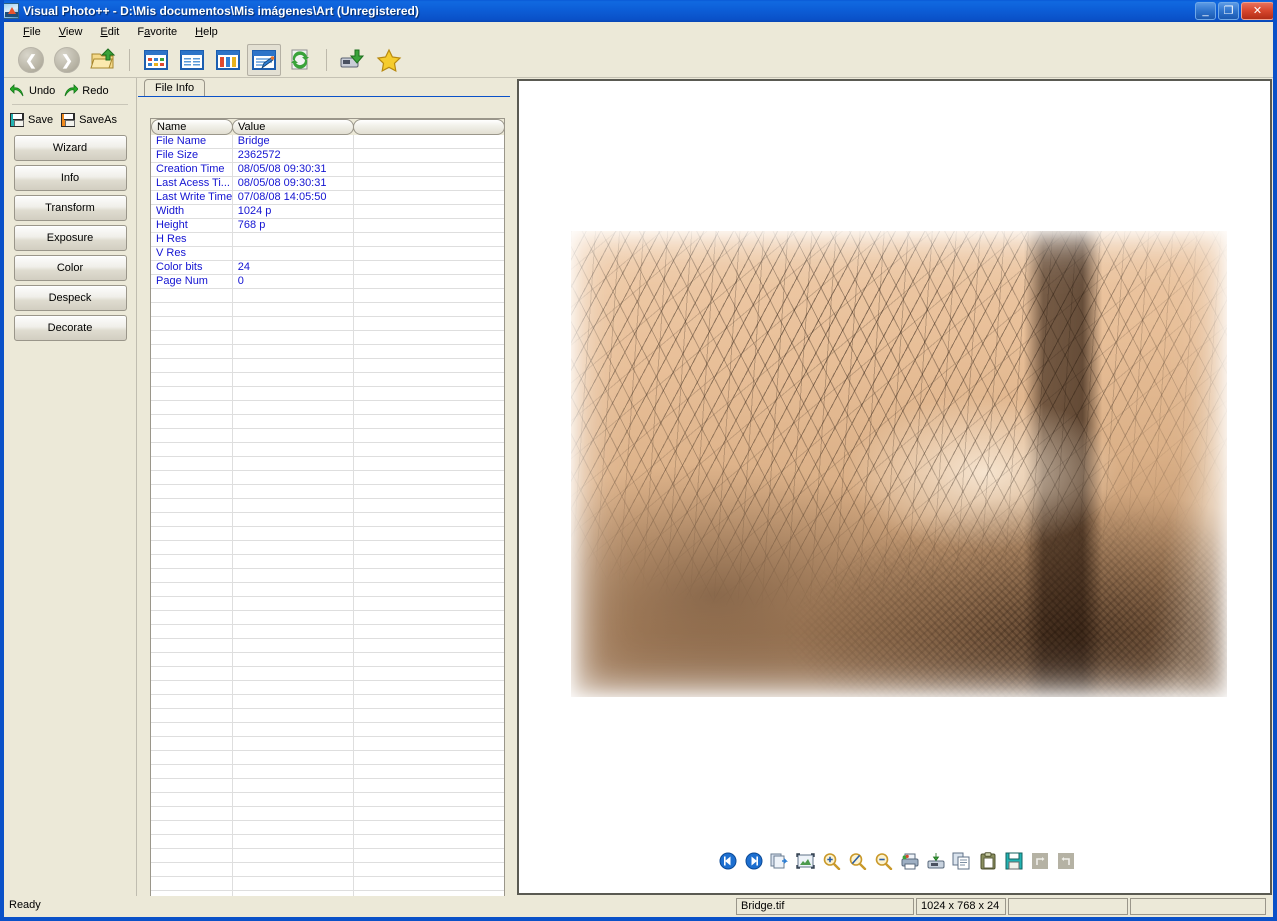 The image size is (1277, 921). Describe the element at coordinates (32, 32) in the screenshot. I see `menu-item-file: FFileile` at that location.